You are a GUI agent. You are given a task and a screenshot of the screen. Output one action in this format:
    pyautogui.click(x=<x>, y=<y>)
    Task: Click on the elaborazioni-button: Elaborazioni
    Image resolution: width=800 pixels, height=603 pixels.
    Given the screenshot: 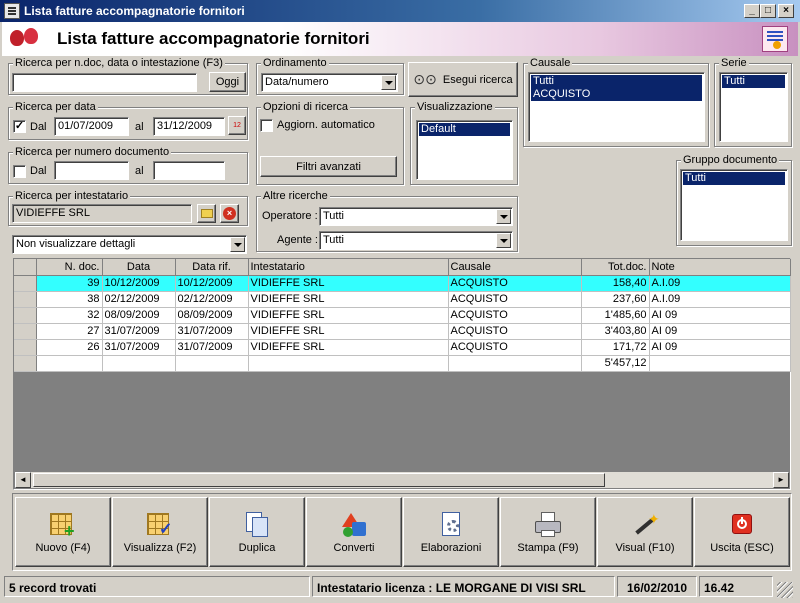 What is the action you would take?
    pyautogui.click(x=451, y=532)
    